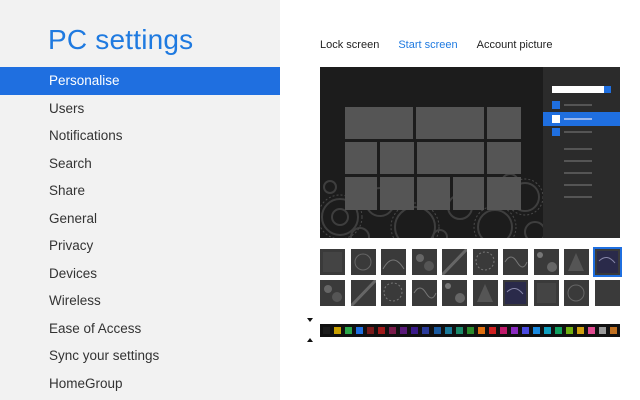 The width and height of the screenshot is (640, 400). I want to click on tab-account-picture: Account picture, so click(515, 45).